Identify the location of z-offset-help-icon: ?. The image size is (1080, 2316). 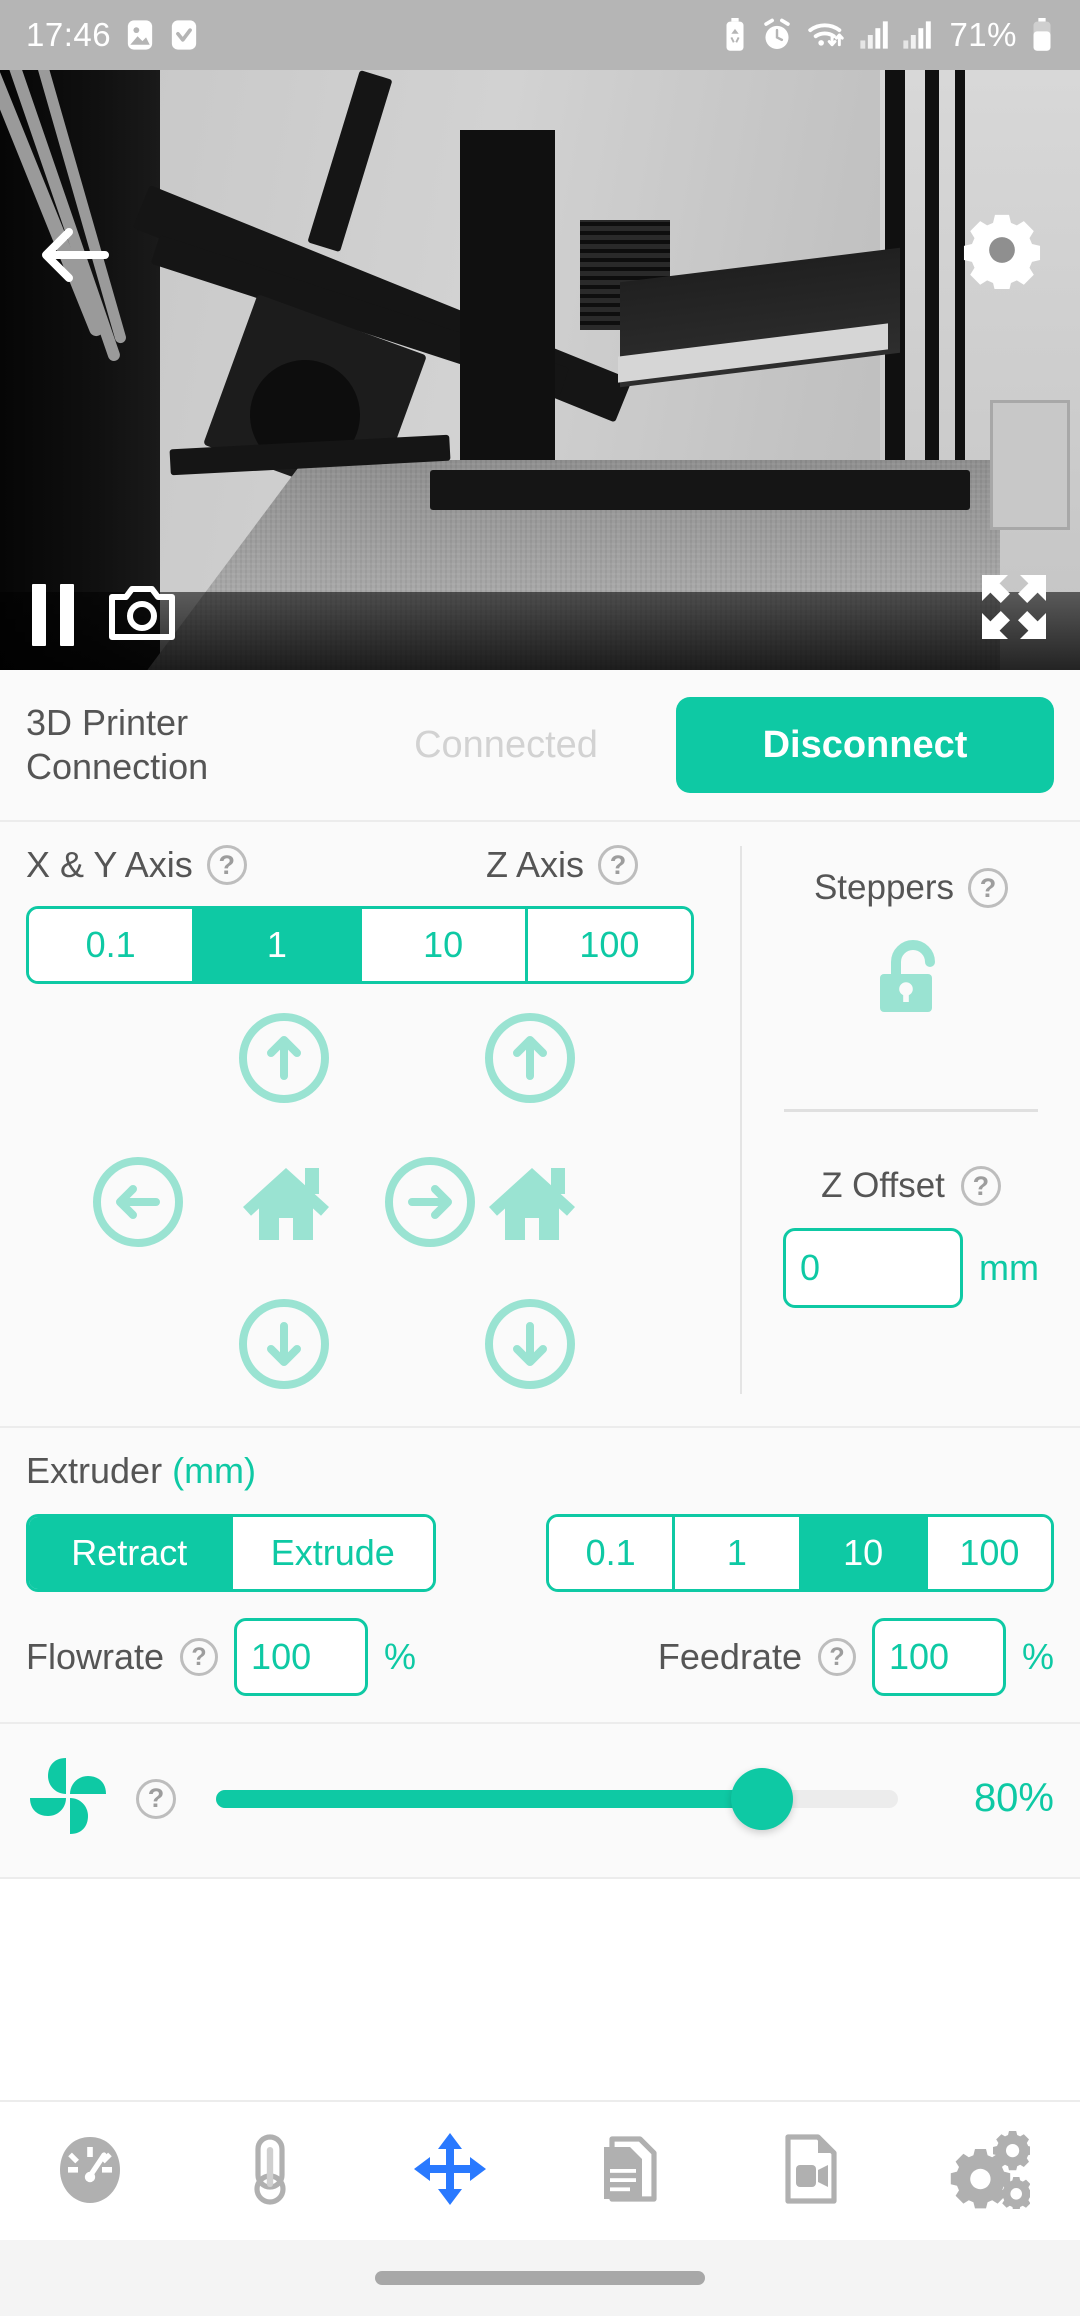
(980, 1186).